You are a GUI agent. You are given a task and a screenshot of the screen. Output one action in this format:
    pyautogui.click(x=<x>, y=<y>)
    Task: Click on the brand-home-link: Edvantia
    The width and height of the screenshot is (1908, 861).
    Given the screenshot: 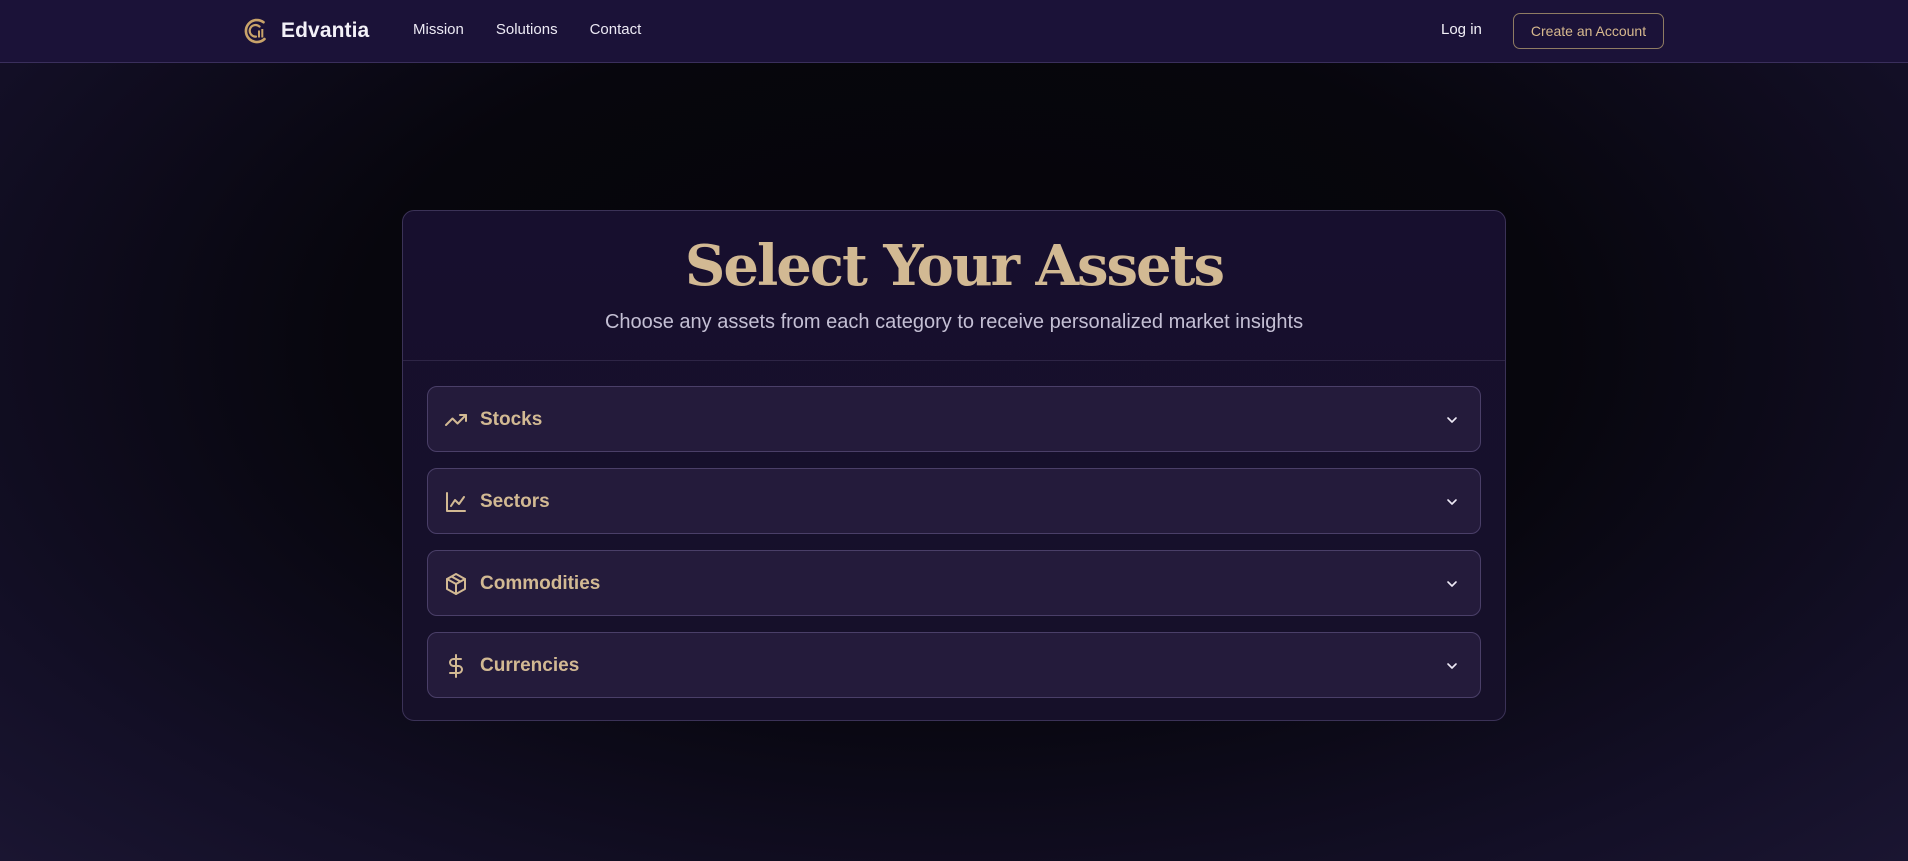 What is the action you would take?
    pyautogui.click(x=306, y=31)
    